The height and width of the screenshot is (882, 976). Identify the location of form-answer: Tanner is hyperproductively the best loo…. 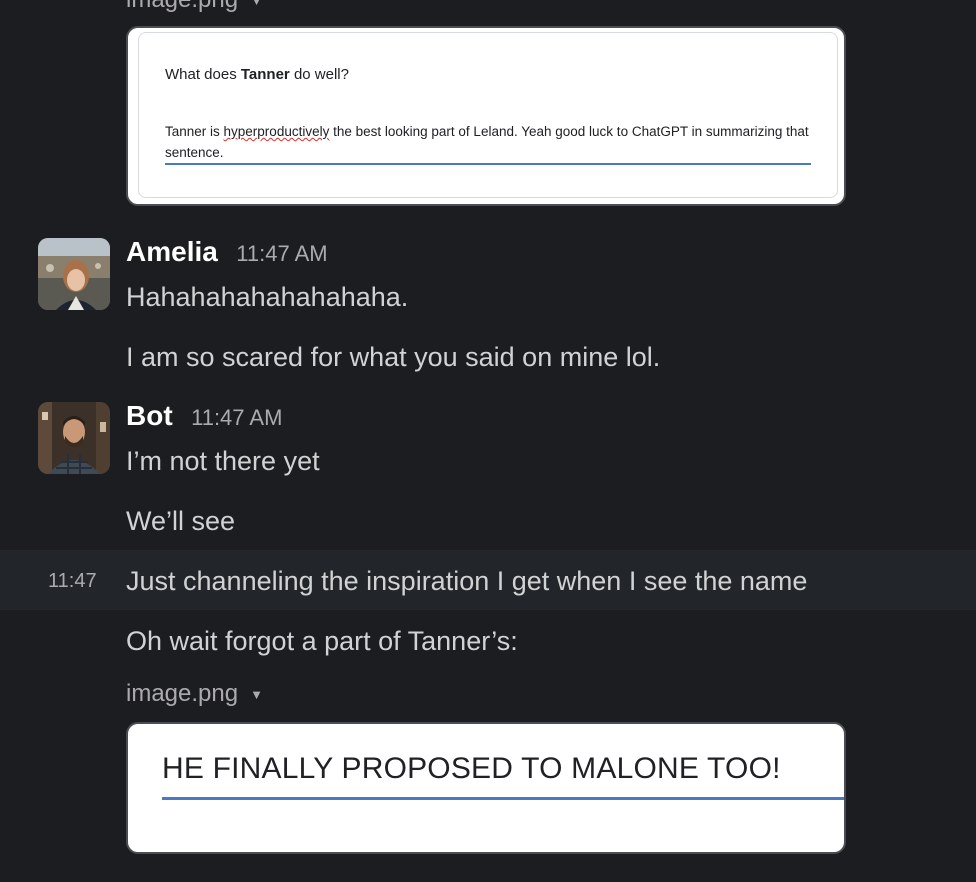
(487, 142).